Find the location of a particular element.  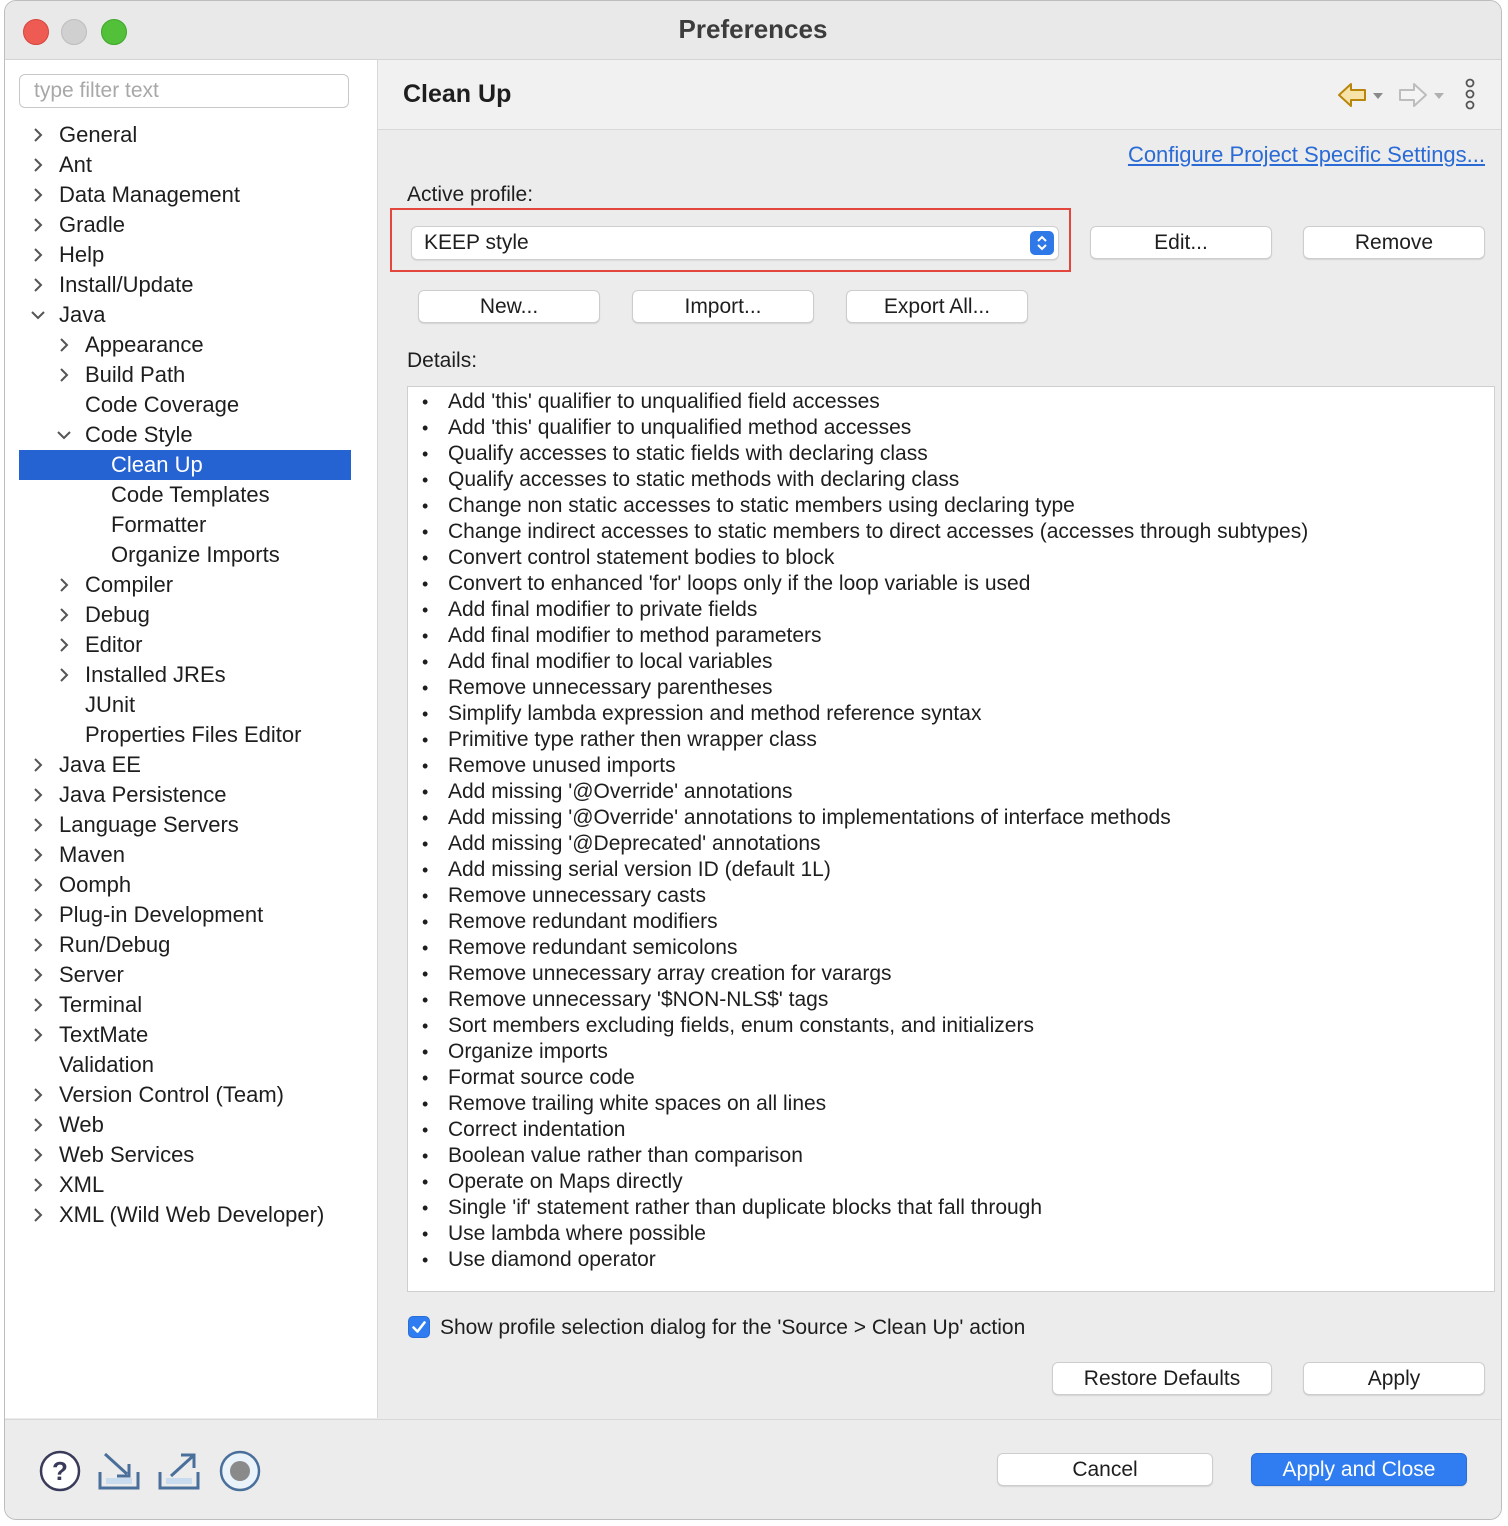

tree-item-organize-imports: Organize Imports is located at coordinates (185, 555).